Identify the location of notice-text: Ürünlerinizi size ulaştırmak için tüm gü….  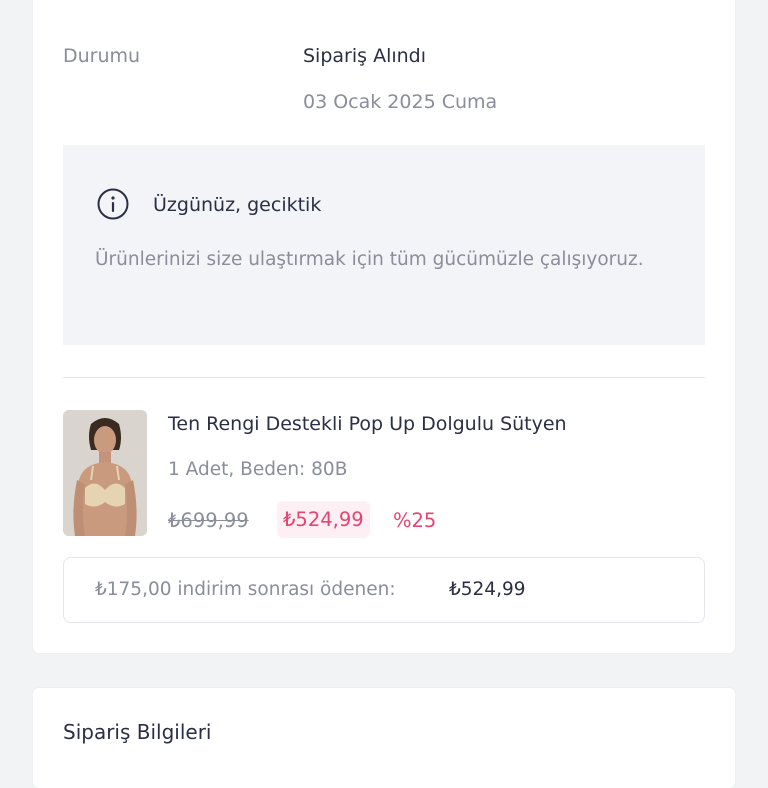
(369, 259).